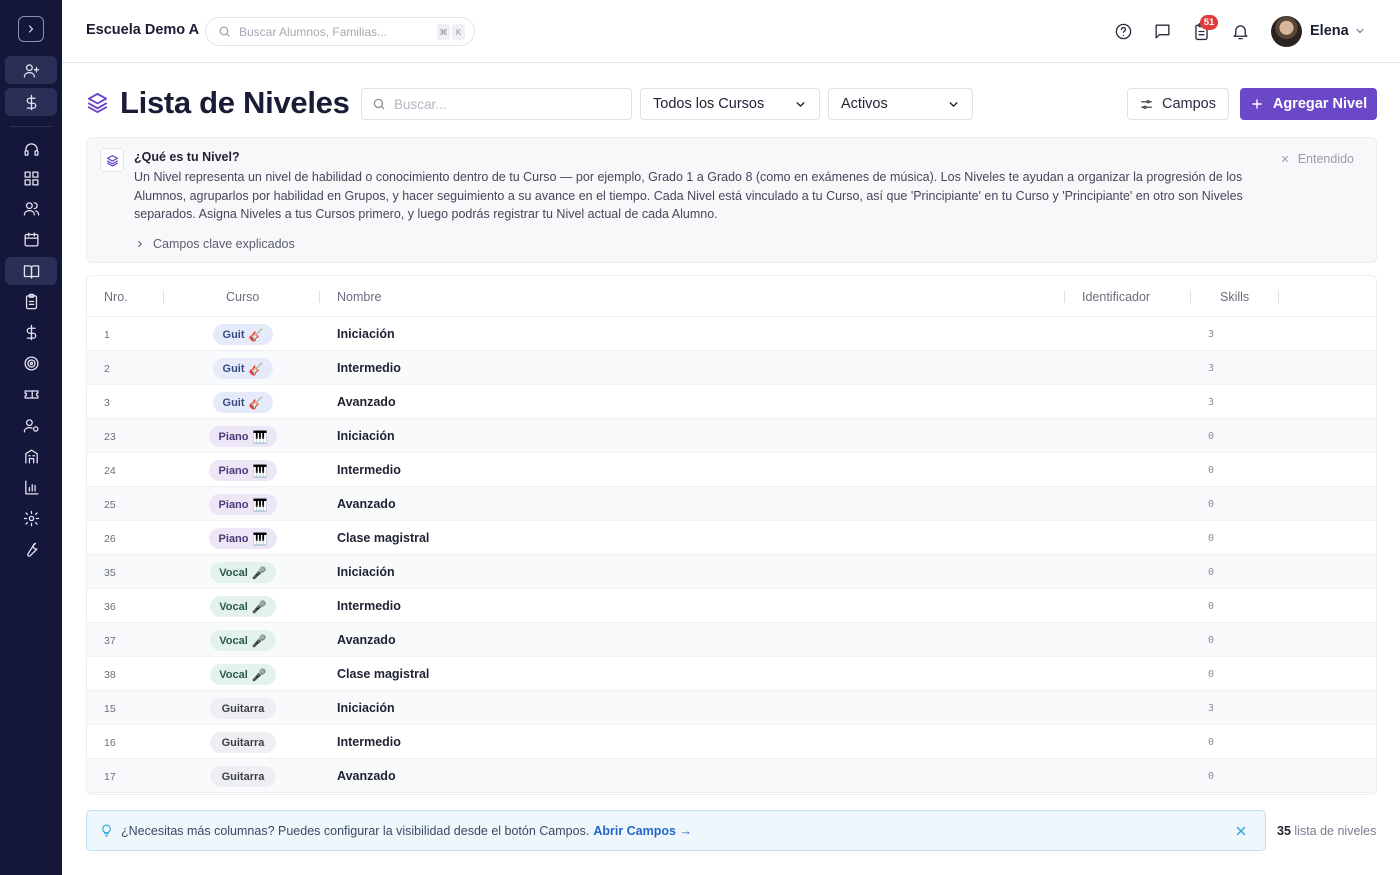  What do you see at coordinates (731, 470) in the screenshot?
I see `table-row: 24 Piano 🎹 Intermedio 0` at bounding box center [731, 470].